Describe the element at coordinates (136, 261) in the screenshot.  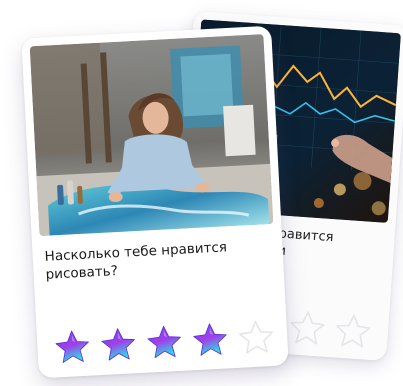
I see `front-card-question: Насколько тебе нравится рисовать?` at that location.